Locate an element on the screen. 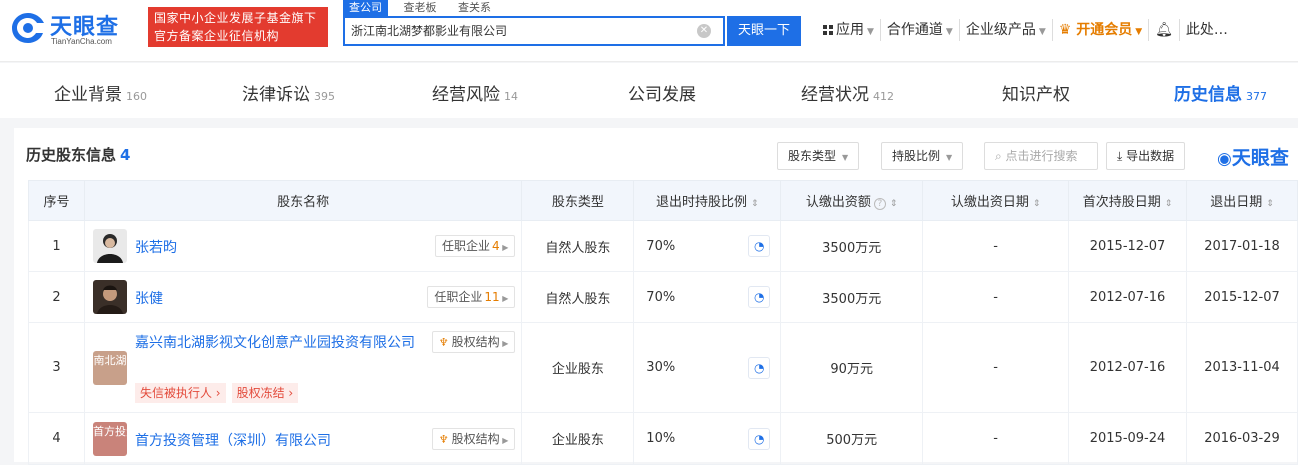  shareholder-type: 企业股东 is located at coordinates (578, 438).